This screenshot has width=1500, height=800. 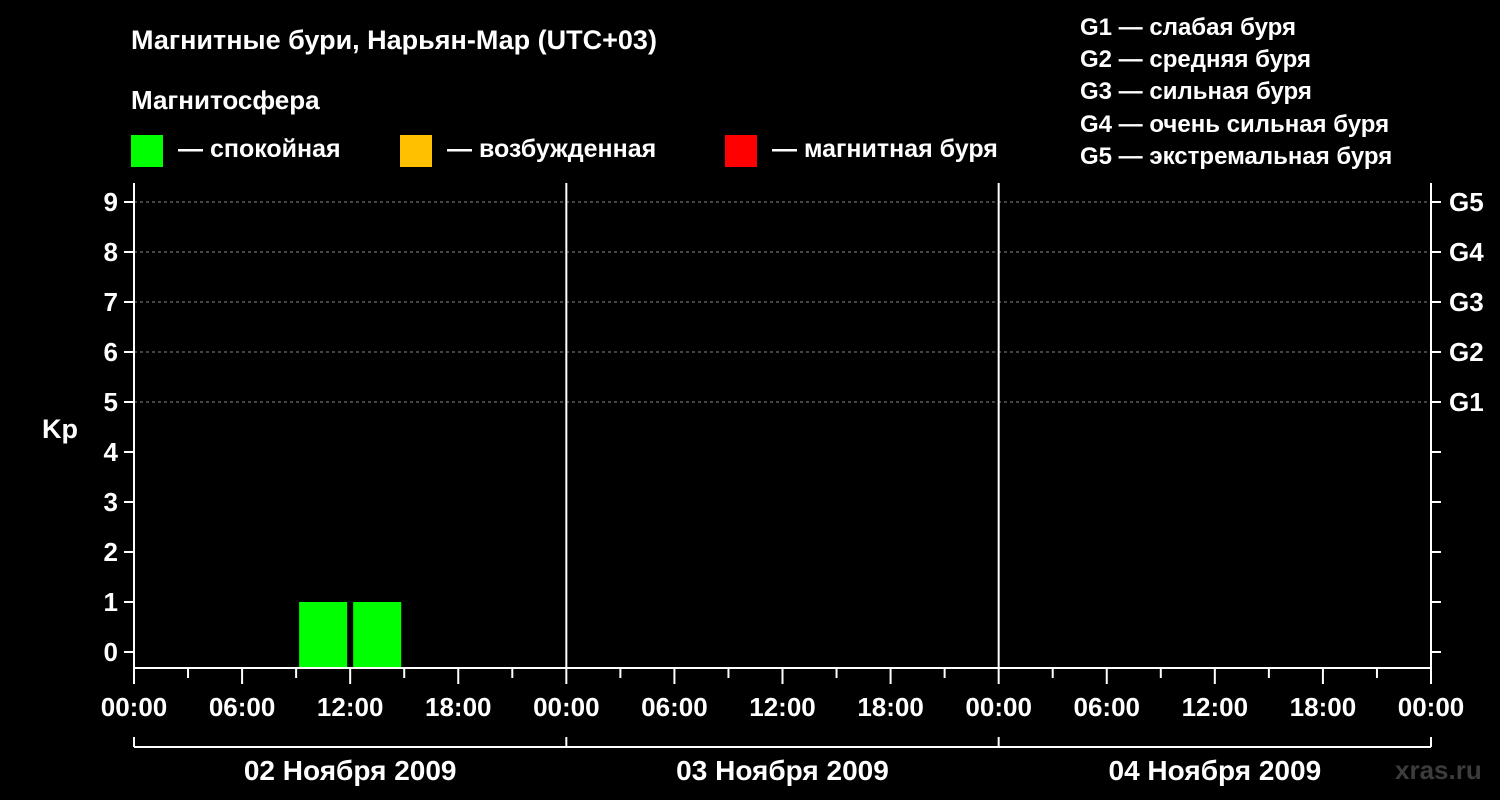 What do you see at coordinates (60, 429) in the screenshot?
I see `y-axis-label: Kp` at bounding box center [60, 429].